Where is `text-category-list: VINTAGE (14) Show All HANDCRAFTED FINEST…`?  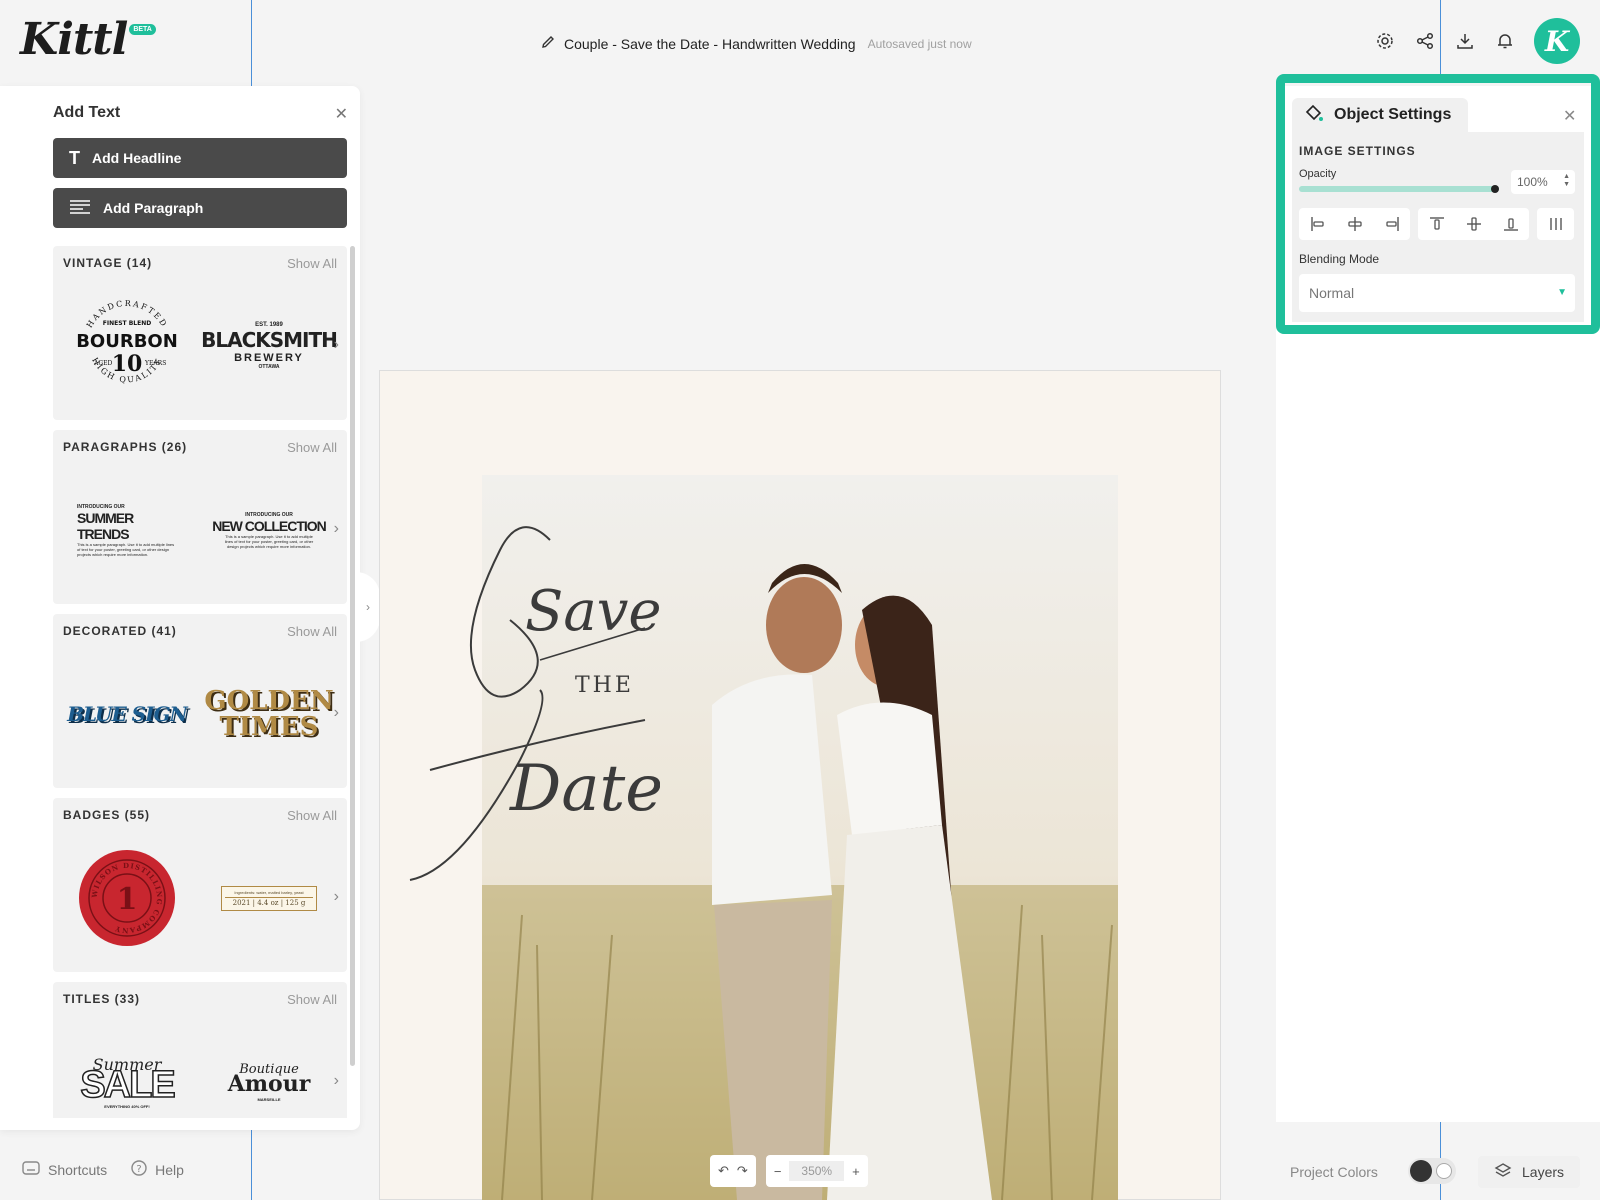
text-category-list: VINTAGE (14) Show All HANDCRAFTED FINEST… is located at coordinates (200, 682).